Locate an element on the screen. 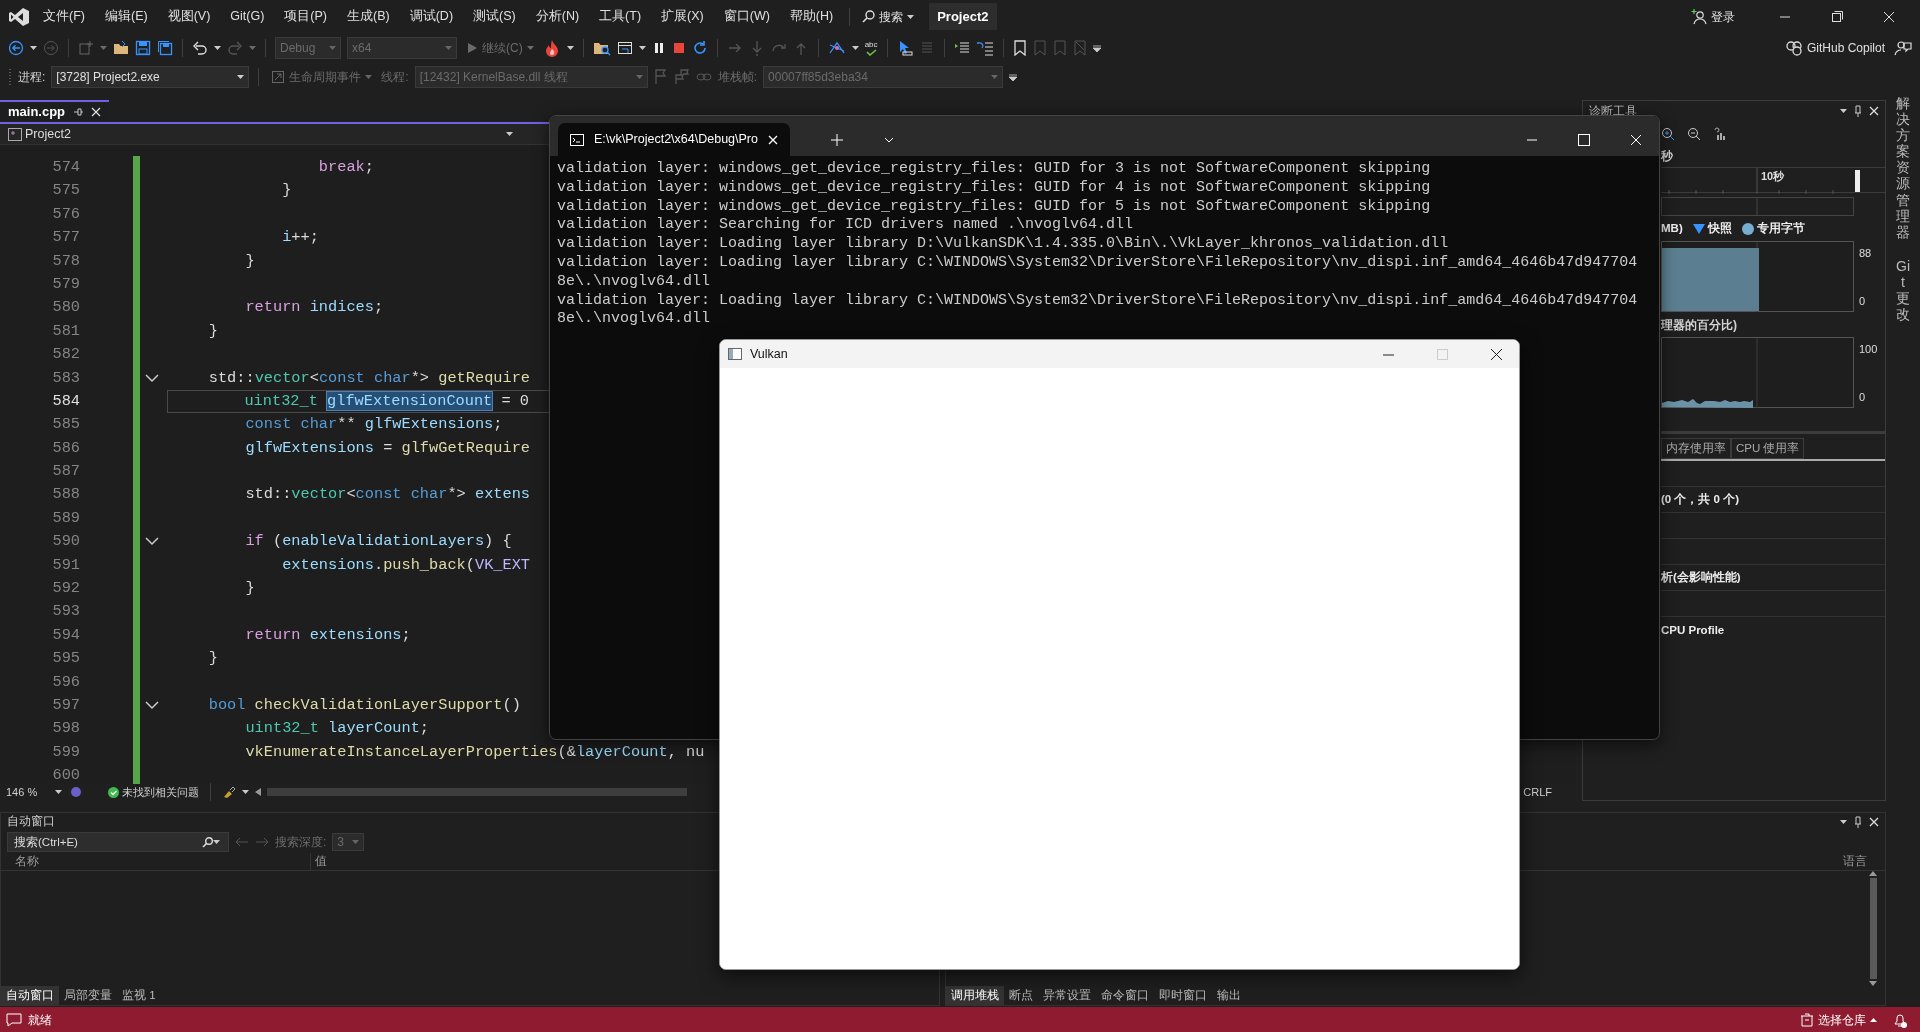  menu-item: 分析(N) is located at coordinates (557, 16).